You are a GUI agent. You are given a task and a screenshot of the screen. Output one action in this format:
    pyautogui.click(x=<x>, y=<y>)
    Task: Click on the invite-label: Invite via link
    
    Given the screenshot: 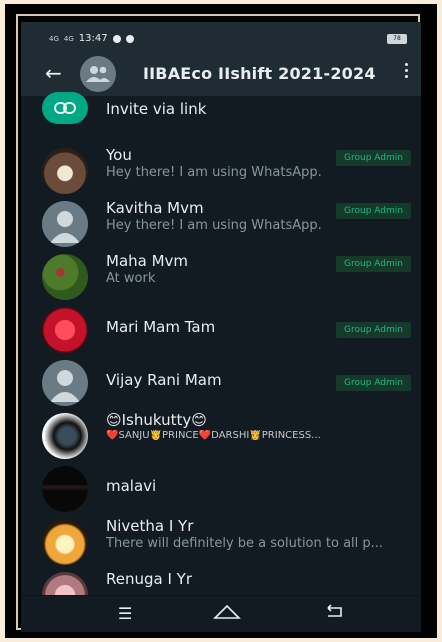 What is the action you would take?
    pyautogui.click(x=156, y=109)
    